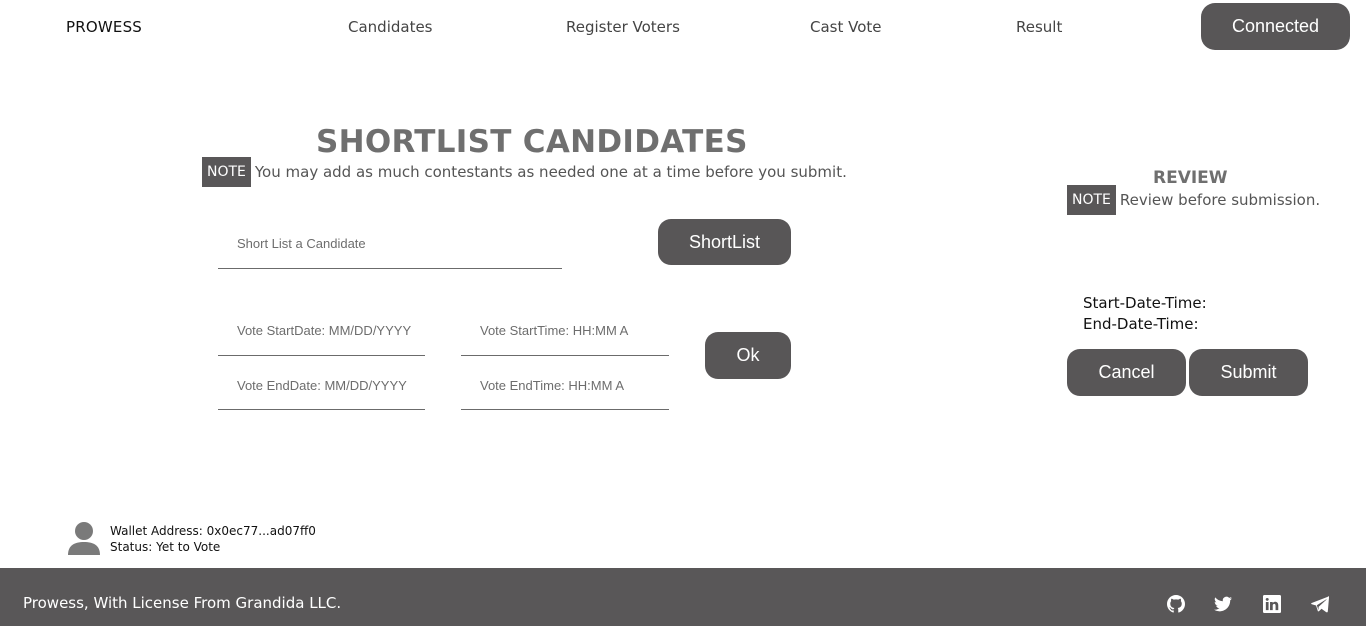 The height and width of the screenshot is (626, 1366). Describe the element at coordinates (84, 538) in the screenshot. I see `avatar-icon` at that location.